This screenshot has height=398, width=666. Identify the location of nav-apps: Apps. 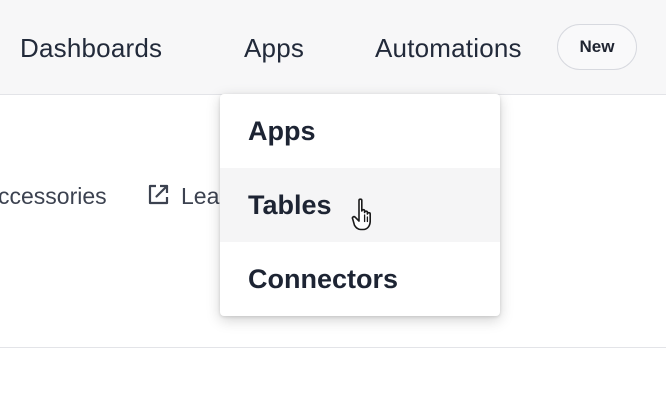
(274, 48).